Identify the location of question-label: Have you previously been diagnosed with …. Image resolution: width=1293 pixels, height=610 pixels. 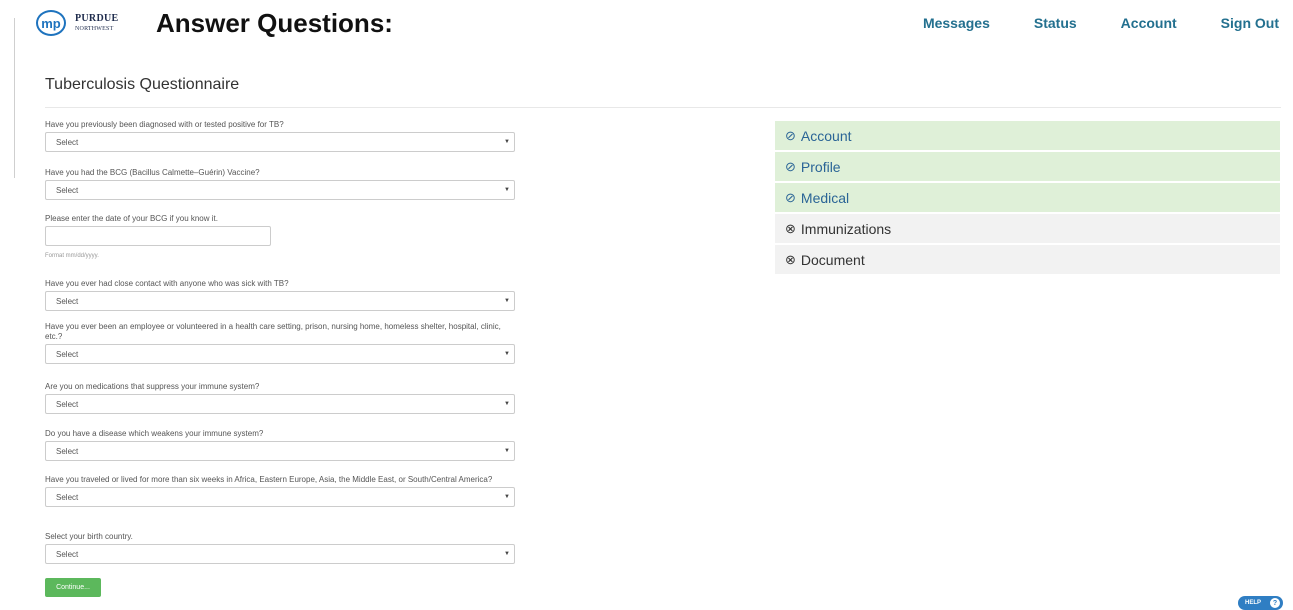
(164, 124).